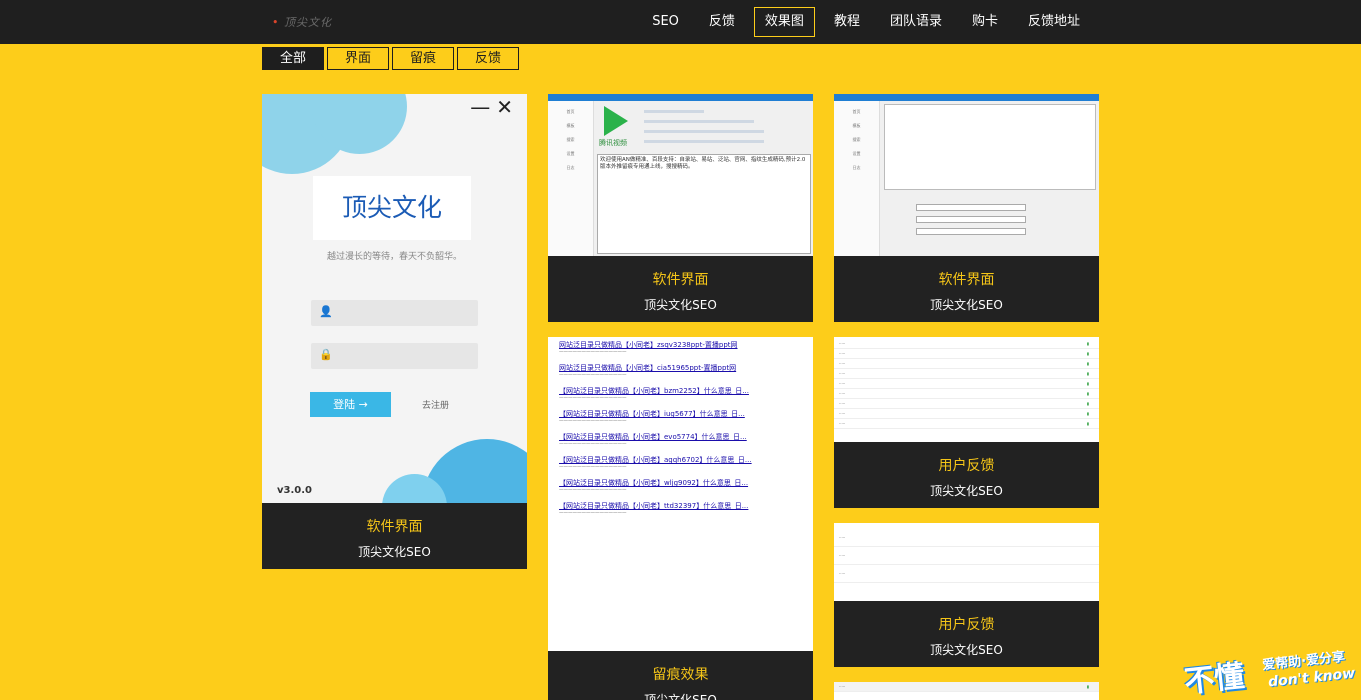 This screenshot has width=1361, height=700. What do you see at coordinates (616, 121) in the screenshot?
I see `tencent-video-icon` at bounding box center [616, 121].